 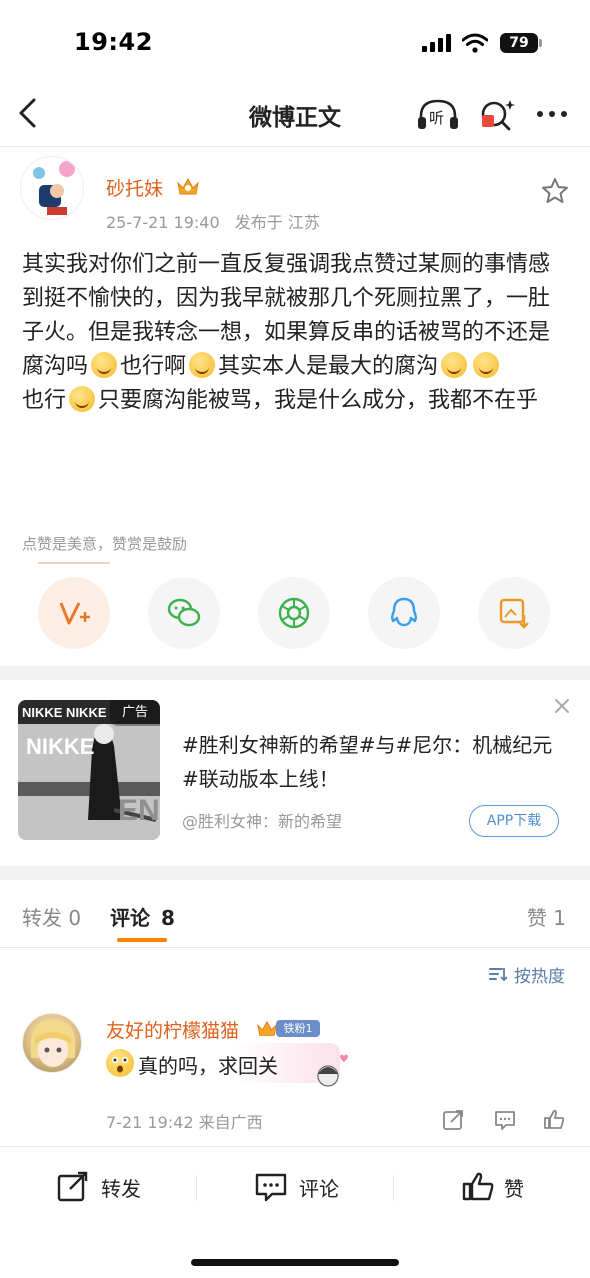 I want to click on post-location: 发布于 江苏, so click(x=277, y=222).